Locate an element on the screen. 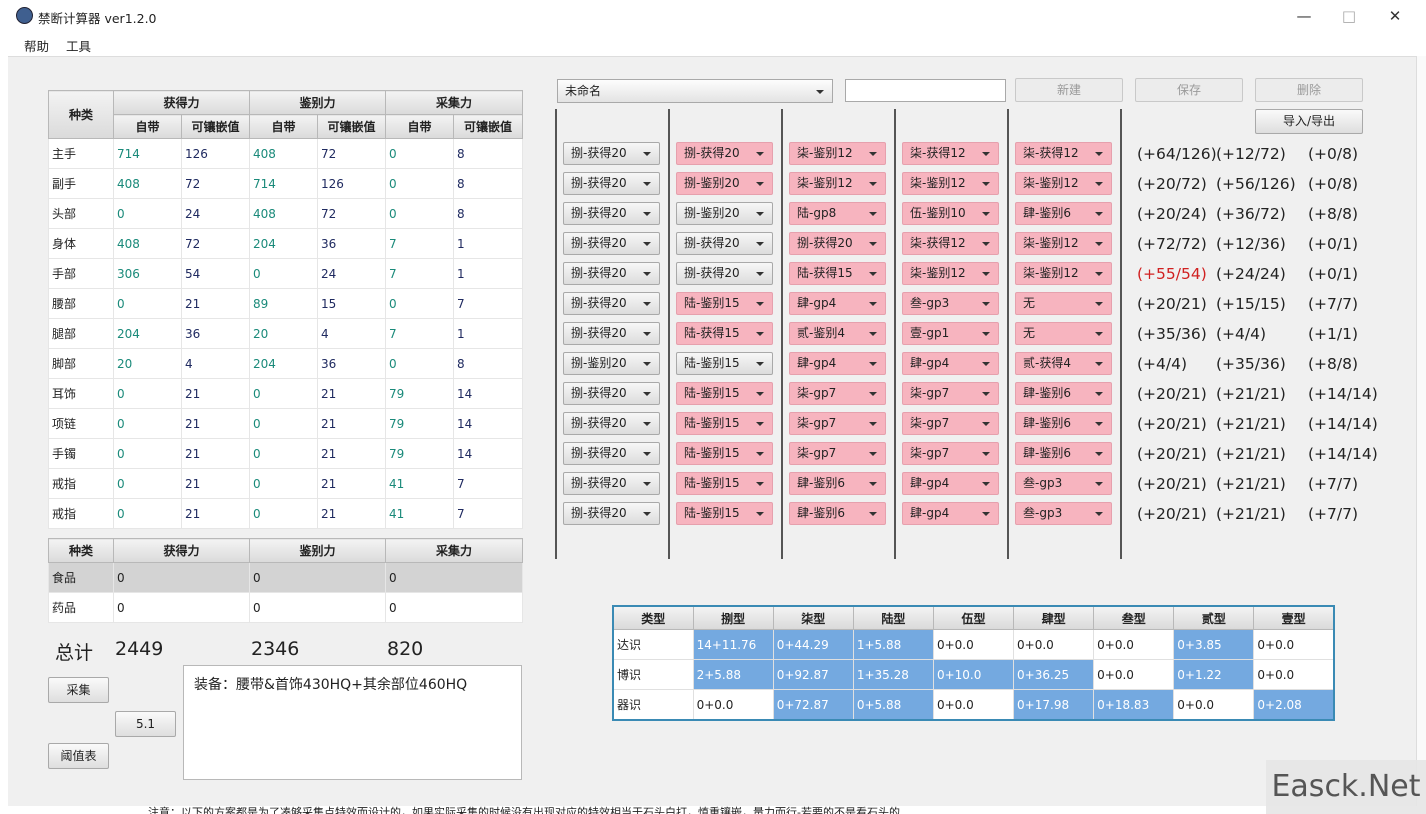  stat-cell: 24 is located at coordinates (215, 213).